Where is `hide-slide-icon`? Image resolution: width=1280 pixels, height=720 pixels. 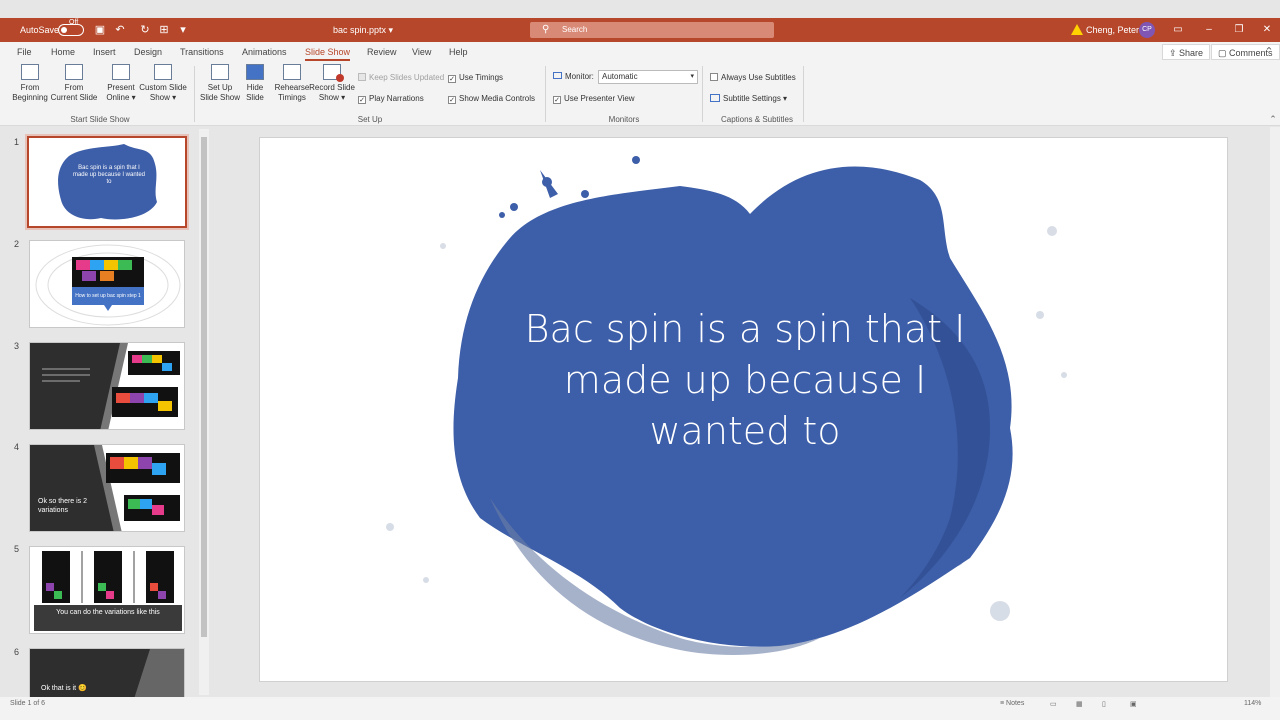 hide-slide-icon is located at coordinates (255, 72).